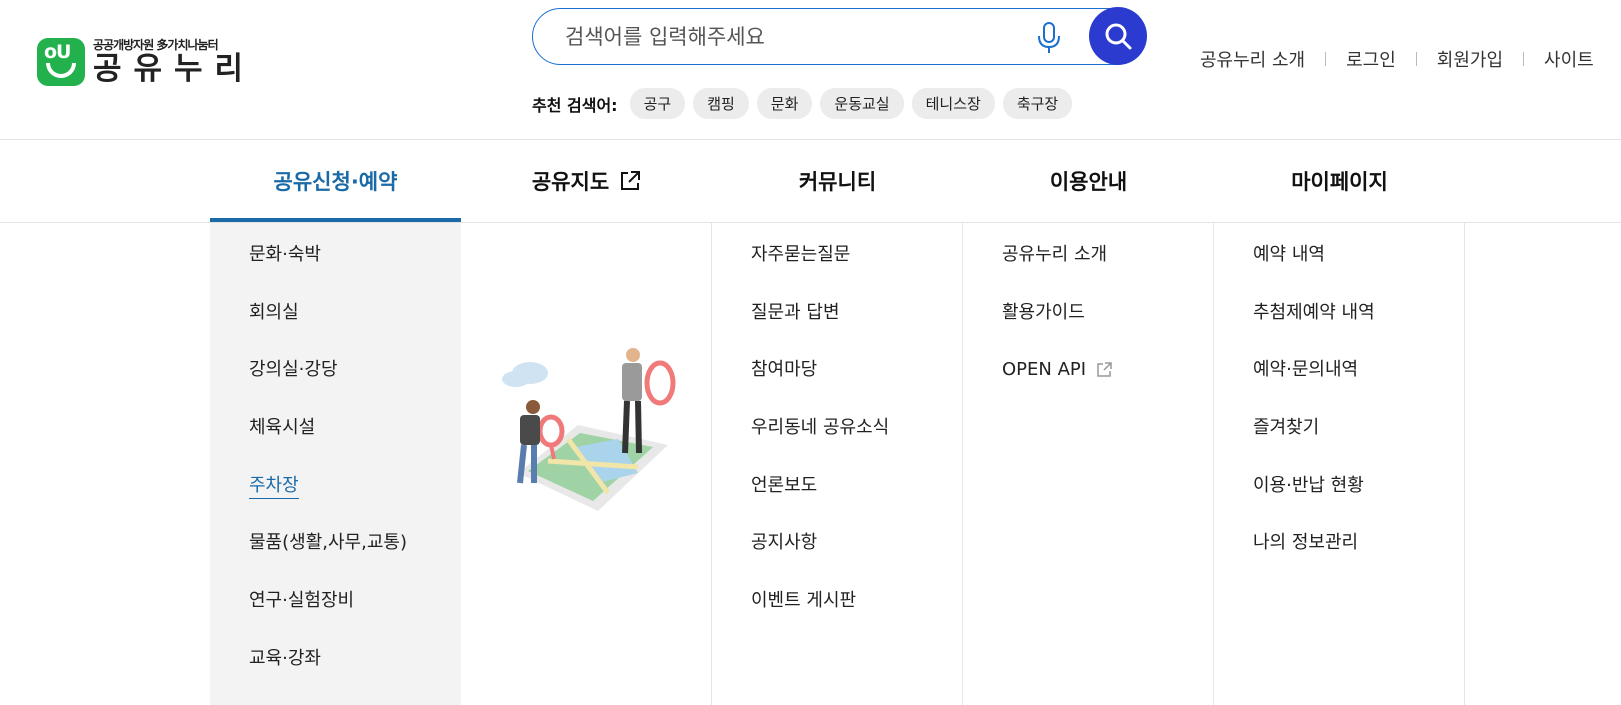 This screenshot has width=1621, height=705. Describe the element at coordinates (820, 615) in the screenshot. I see `menu-item: 이벤트 게시판` at that location.